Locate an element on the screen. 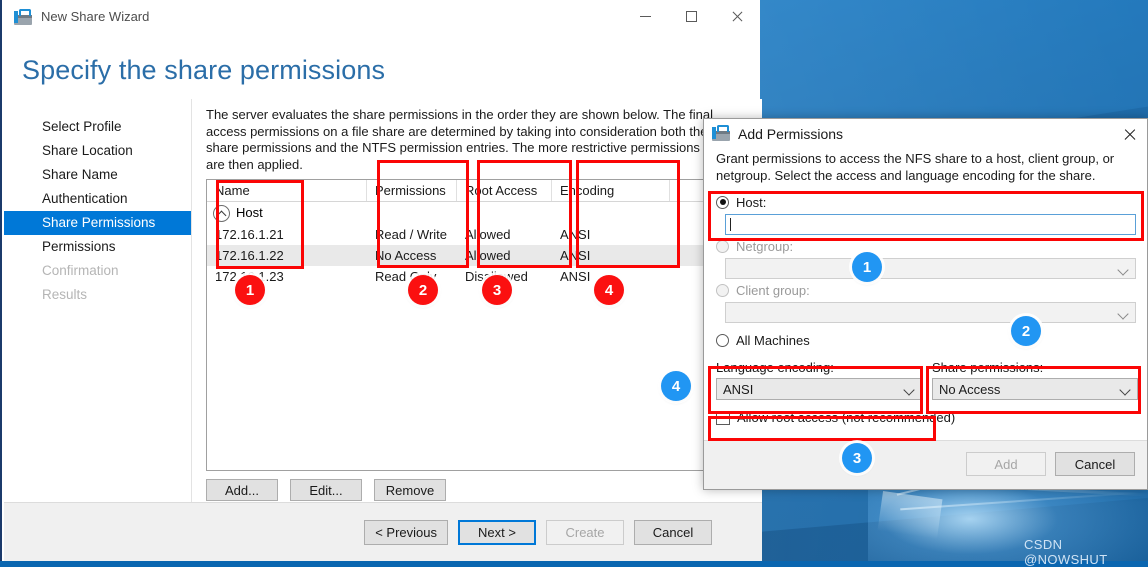 The width and height of the screenshot is (1148, 567). dialog-add-button: Add is located at coordinates (1006, 464).